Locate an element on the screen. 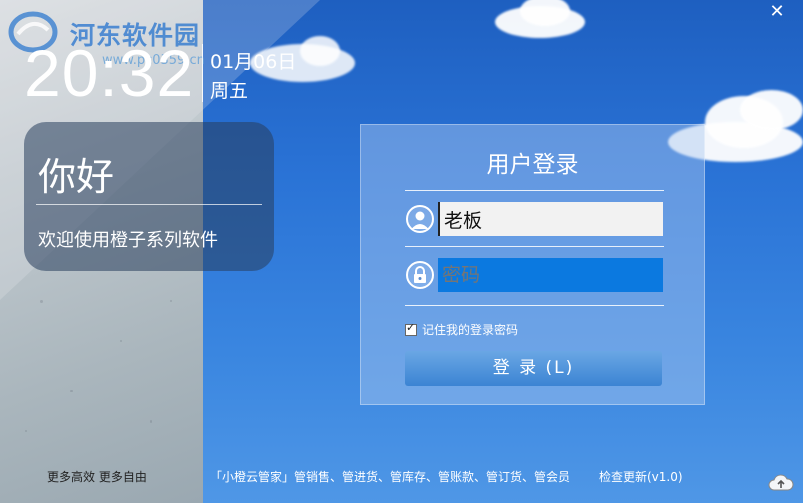  remember-option: 记住我的登录密码 is located at coordinates (461, 329).